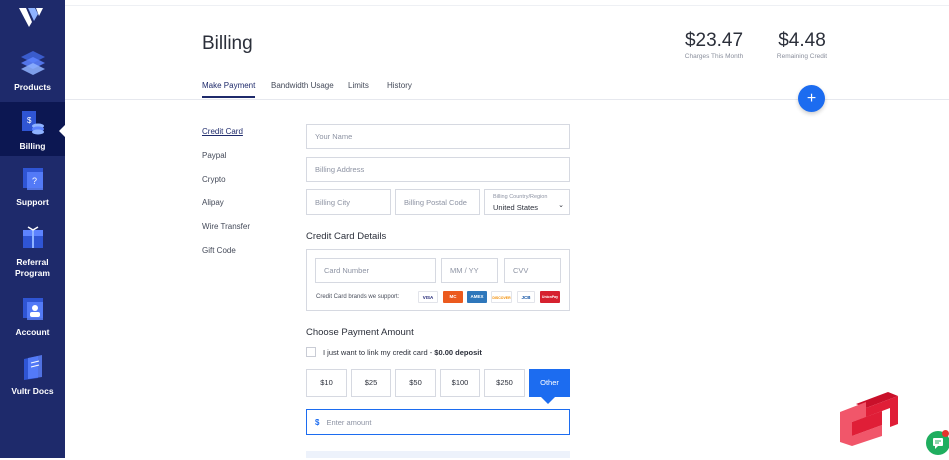 The image size is (949, 460). I want to click on products-icon, so click(32, 63).